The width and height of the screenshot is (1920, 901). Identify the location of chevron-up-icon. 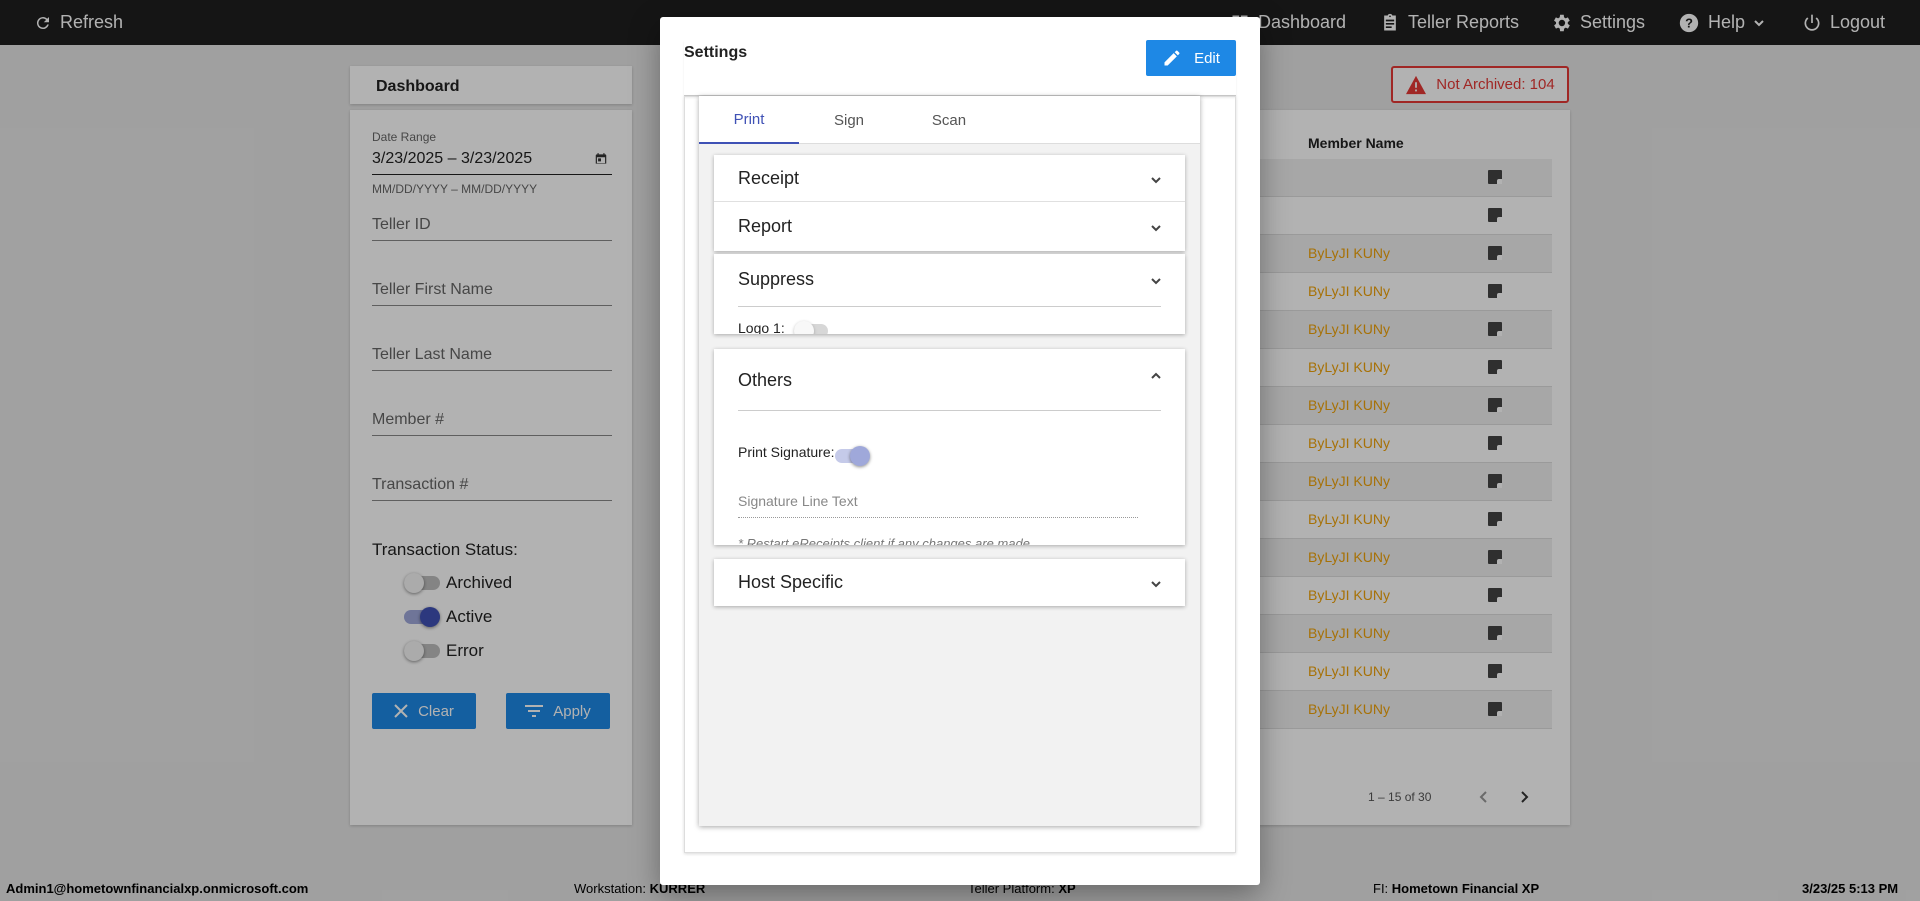
(1156, 376).